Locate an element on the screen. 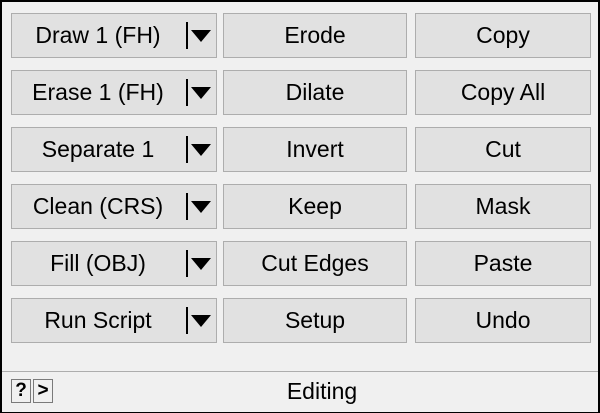  setup-button: Setup is located at coordinates (315, 320).